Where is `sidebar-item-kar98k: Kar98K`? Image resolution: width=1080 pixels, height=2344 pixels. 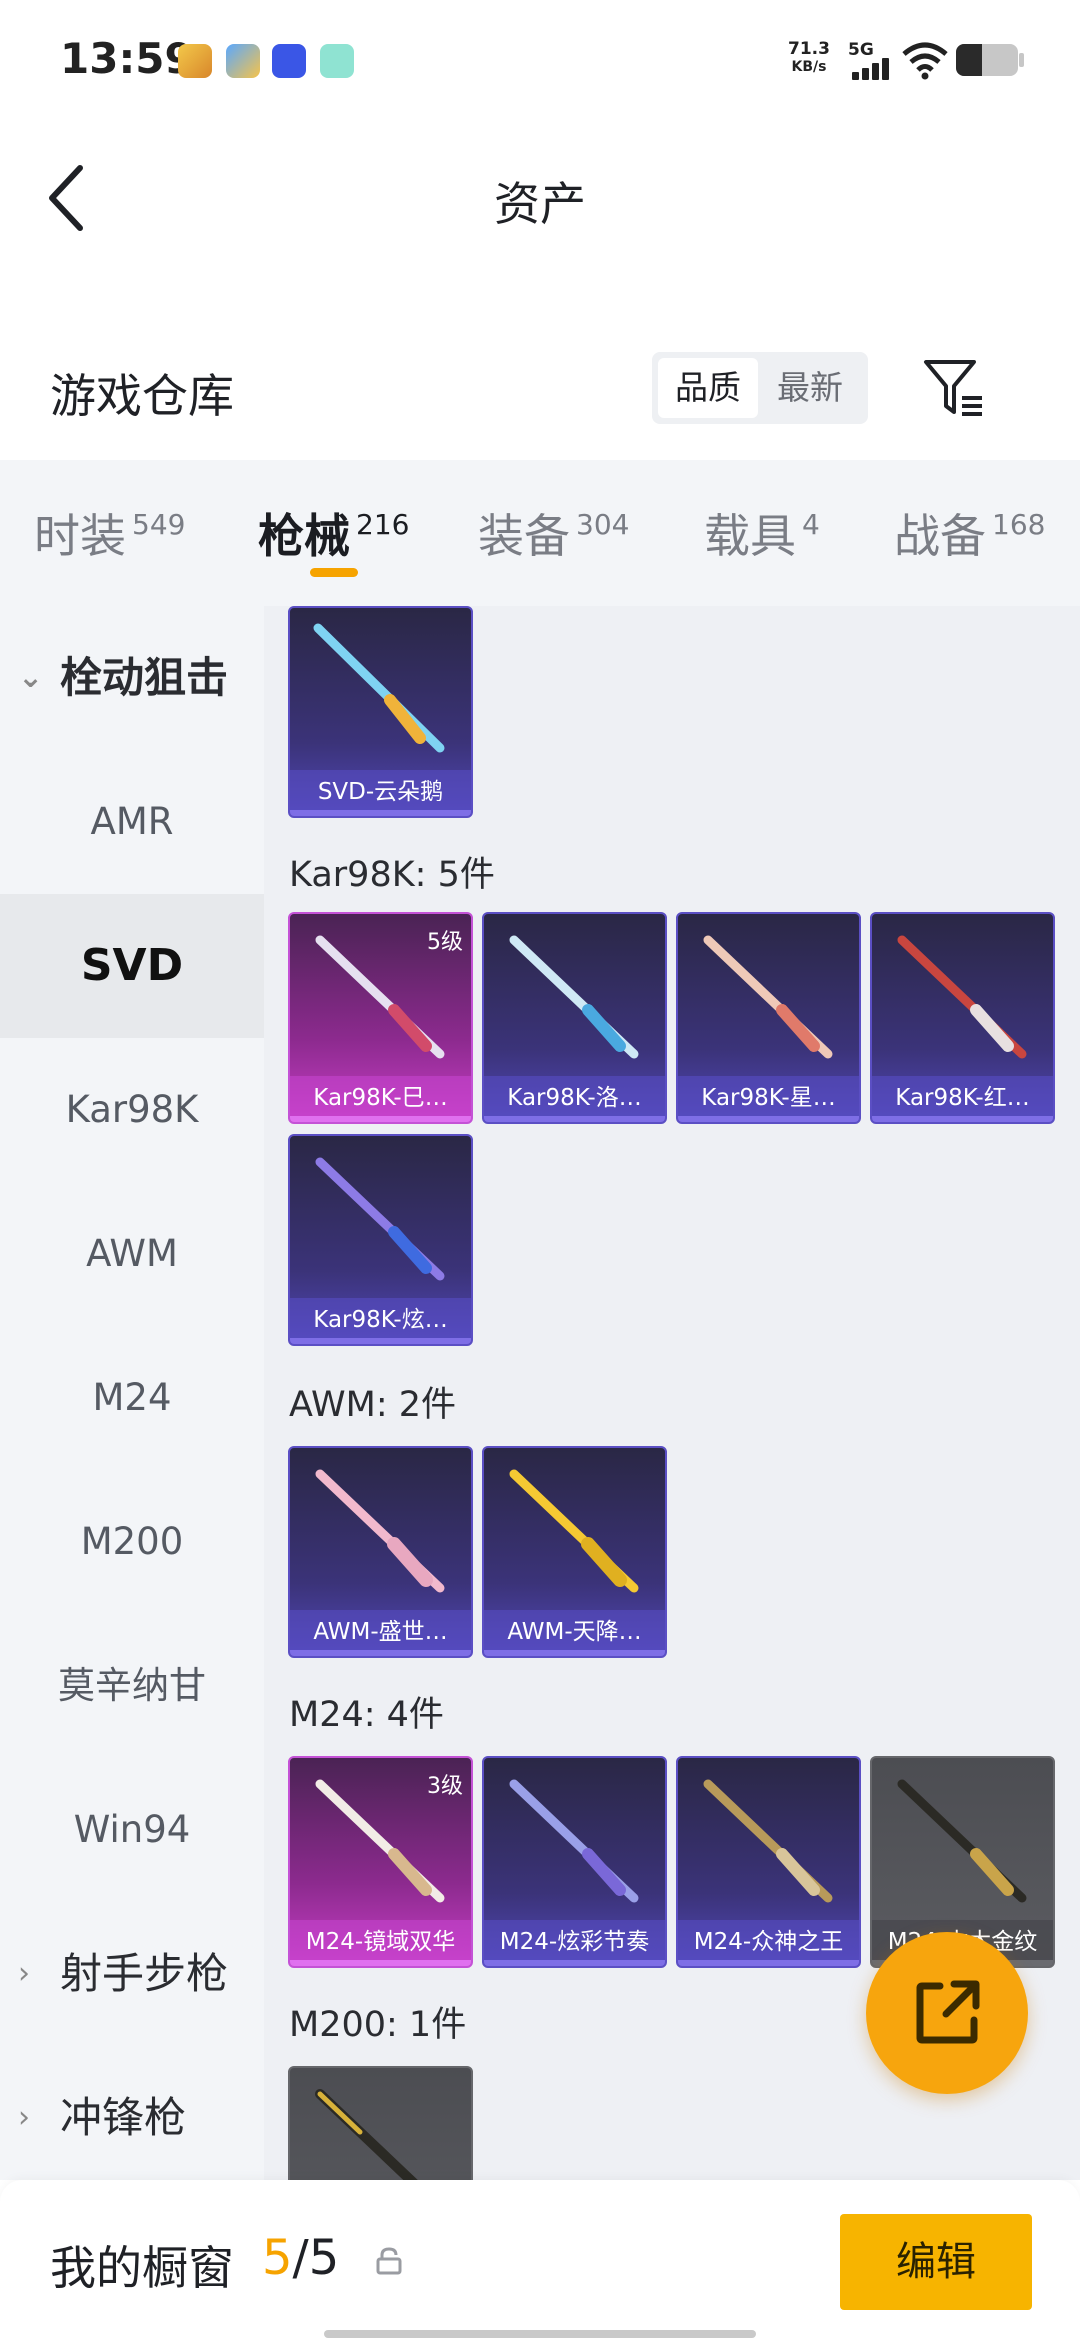 sidebar-item-kar98k: Kar98K is located at coordinates (132, 1110).